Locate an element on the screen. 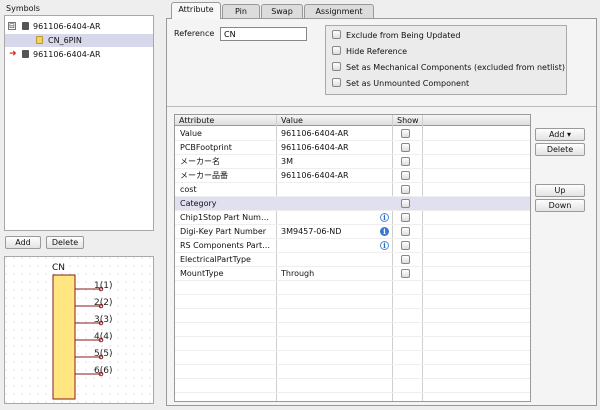 This screenshot has width=600, height=410. table-row: Chip1Stop Part Num… i is located at coordinates (352, 218).